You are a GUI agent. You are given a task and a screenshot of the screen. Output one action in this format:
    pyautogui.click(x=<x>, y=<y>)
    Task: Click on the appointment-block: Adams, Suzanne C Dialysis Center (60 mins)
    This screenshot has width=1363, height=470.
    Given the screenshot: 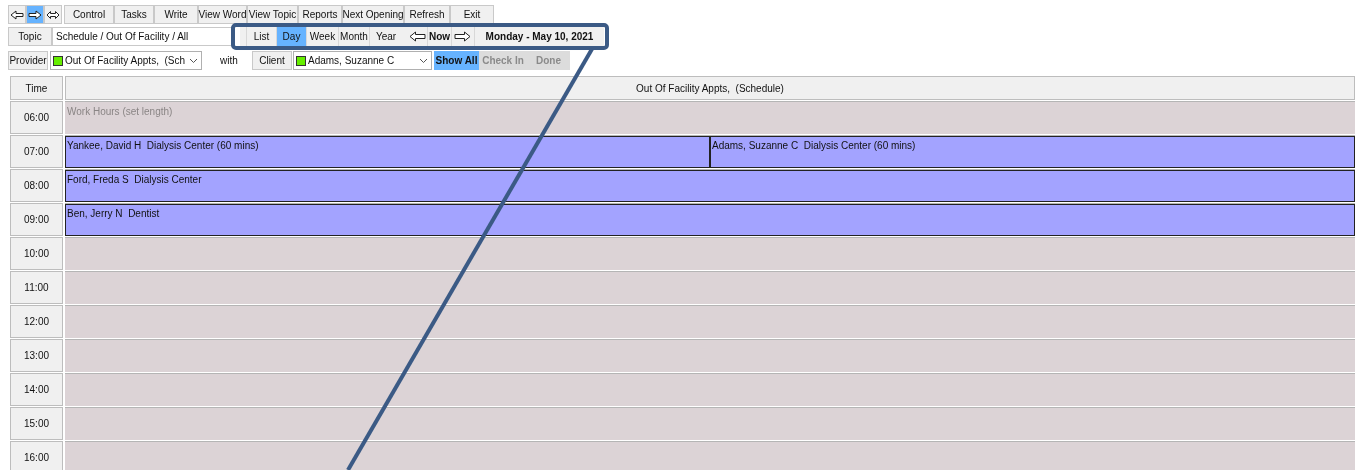 What is the action you would take?
    pyautogui.click(x=1032, y=152)
    